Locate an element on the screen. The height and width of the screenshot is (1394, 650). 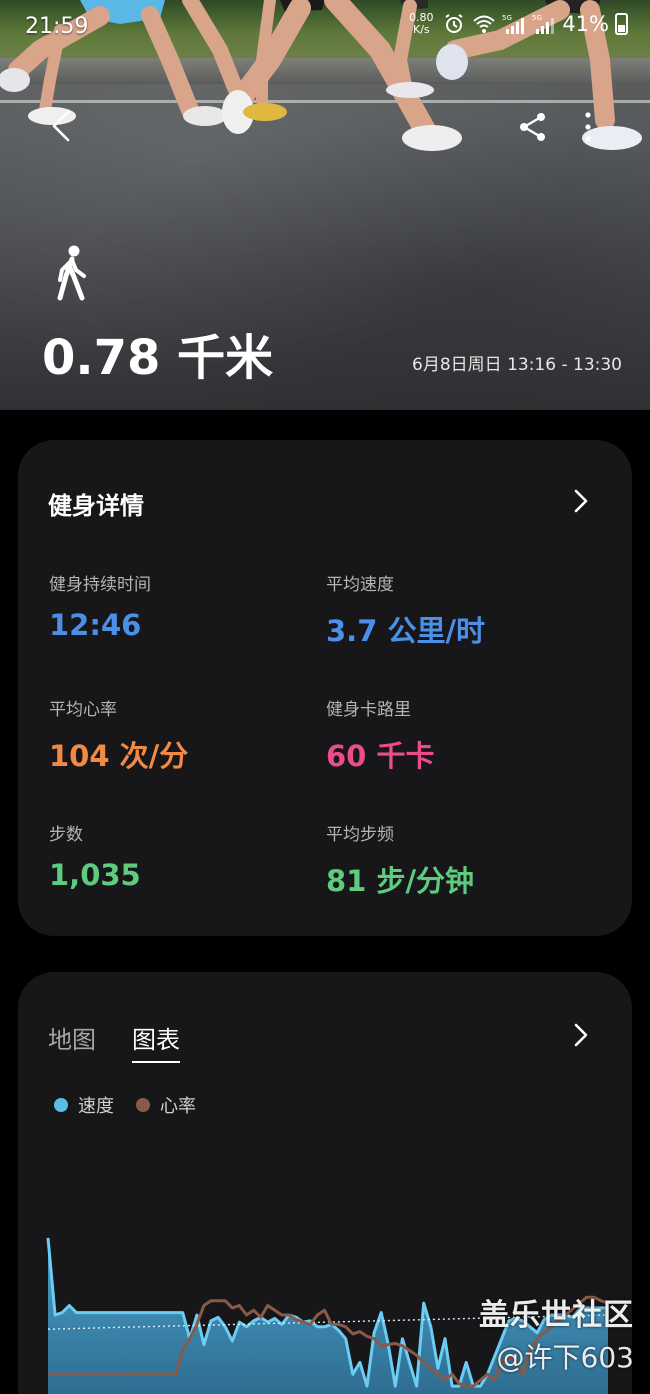
watermark-author: @许下603 is located at coordinates (565, 1357).